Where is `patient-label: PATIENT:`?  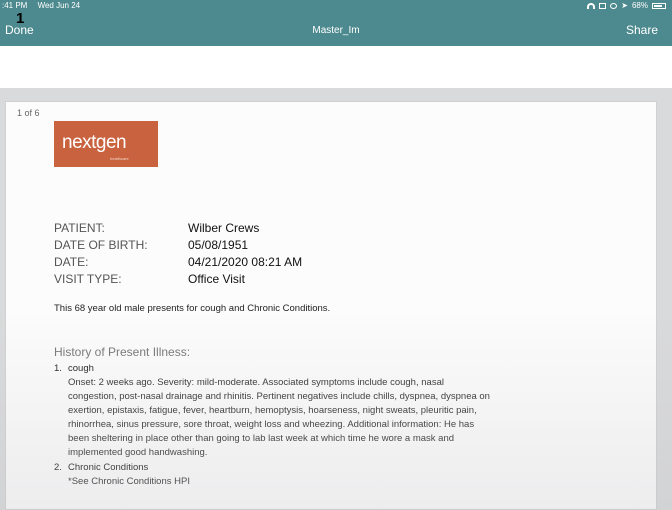
patient-label: PATIENT: is located at coordinates (79, 228).